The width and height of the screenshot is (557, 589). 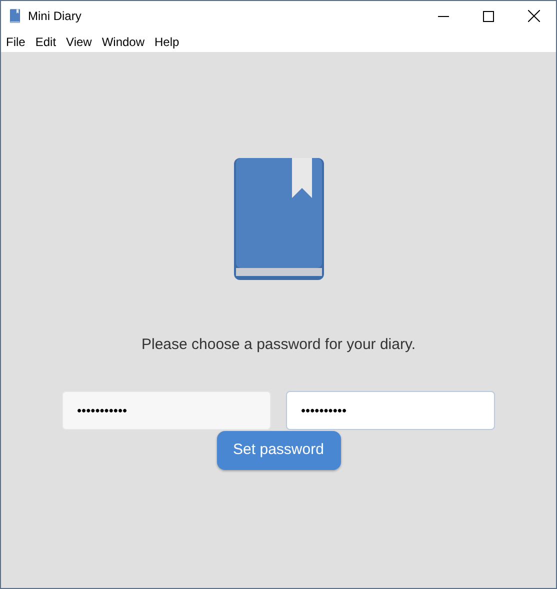 What do you see at coordinates (123, 41) in the screenshot?
I see `menu-item: Window` at bounding box center [123, 41].